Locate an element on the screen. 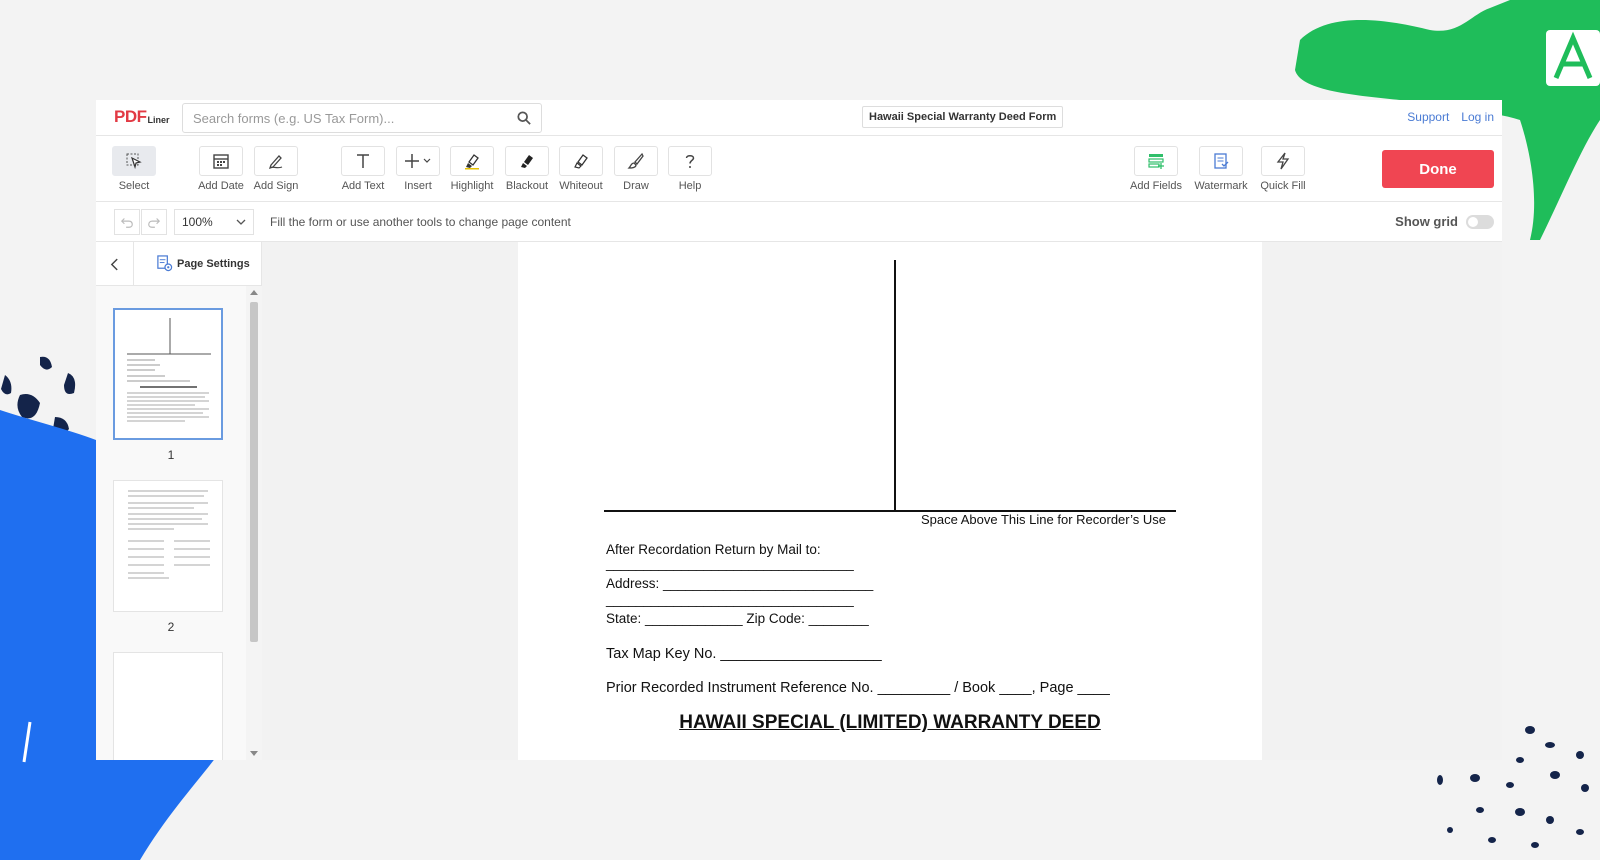  watermark-label: Watermark is located at coordinates (1221, 186).